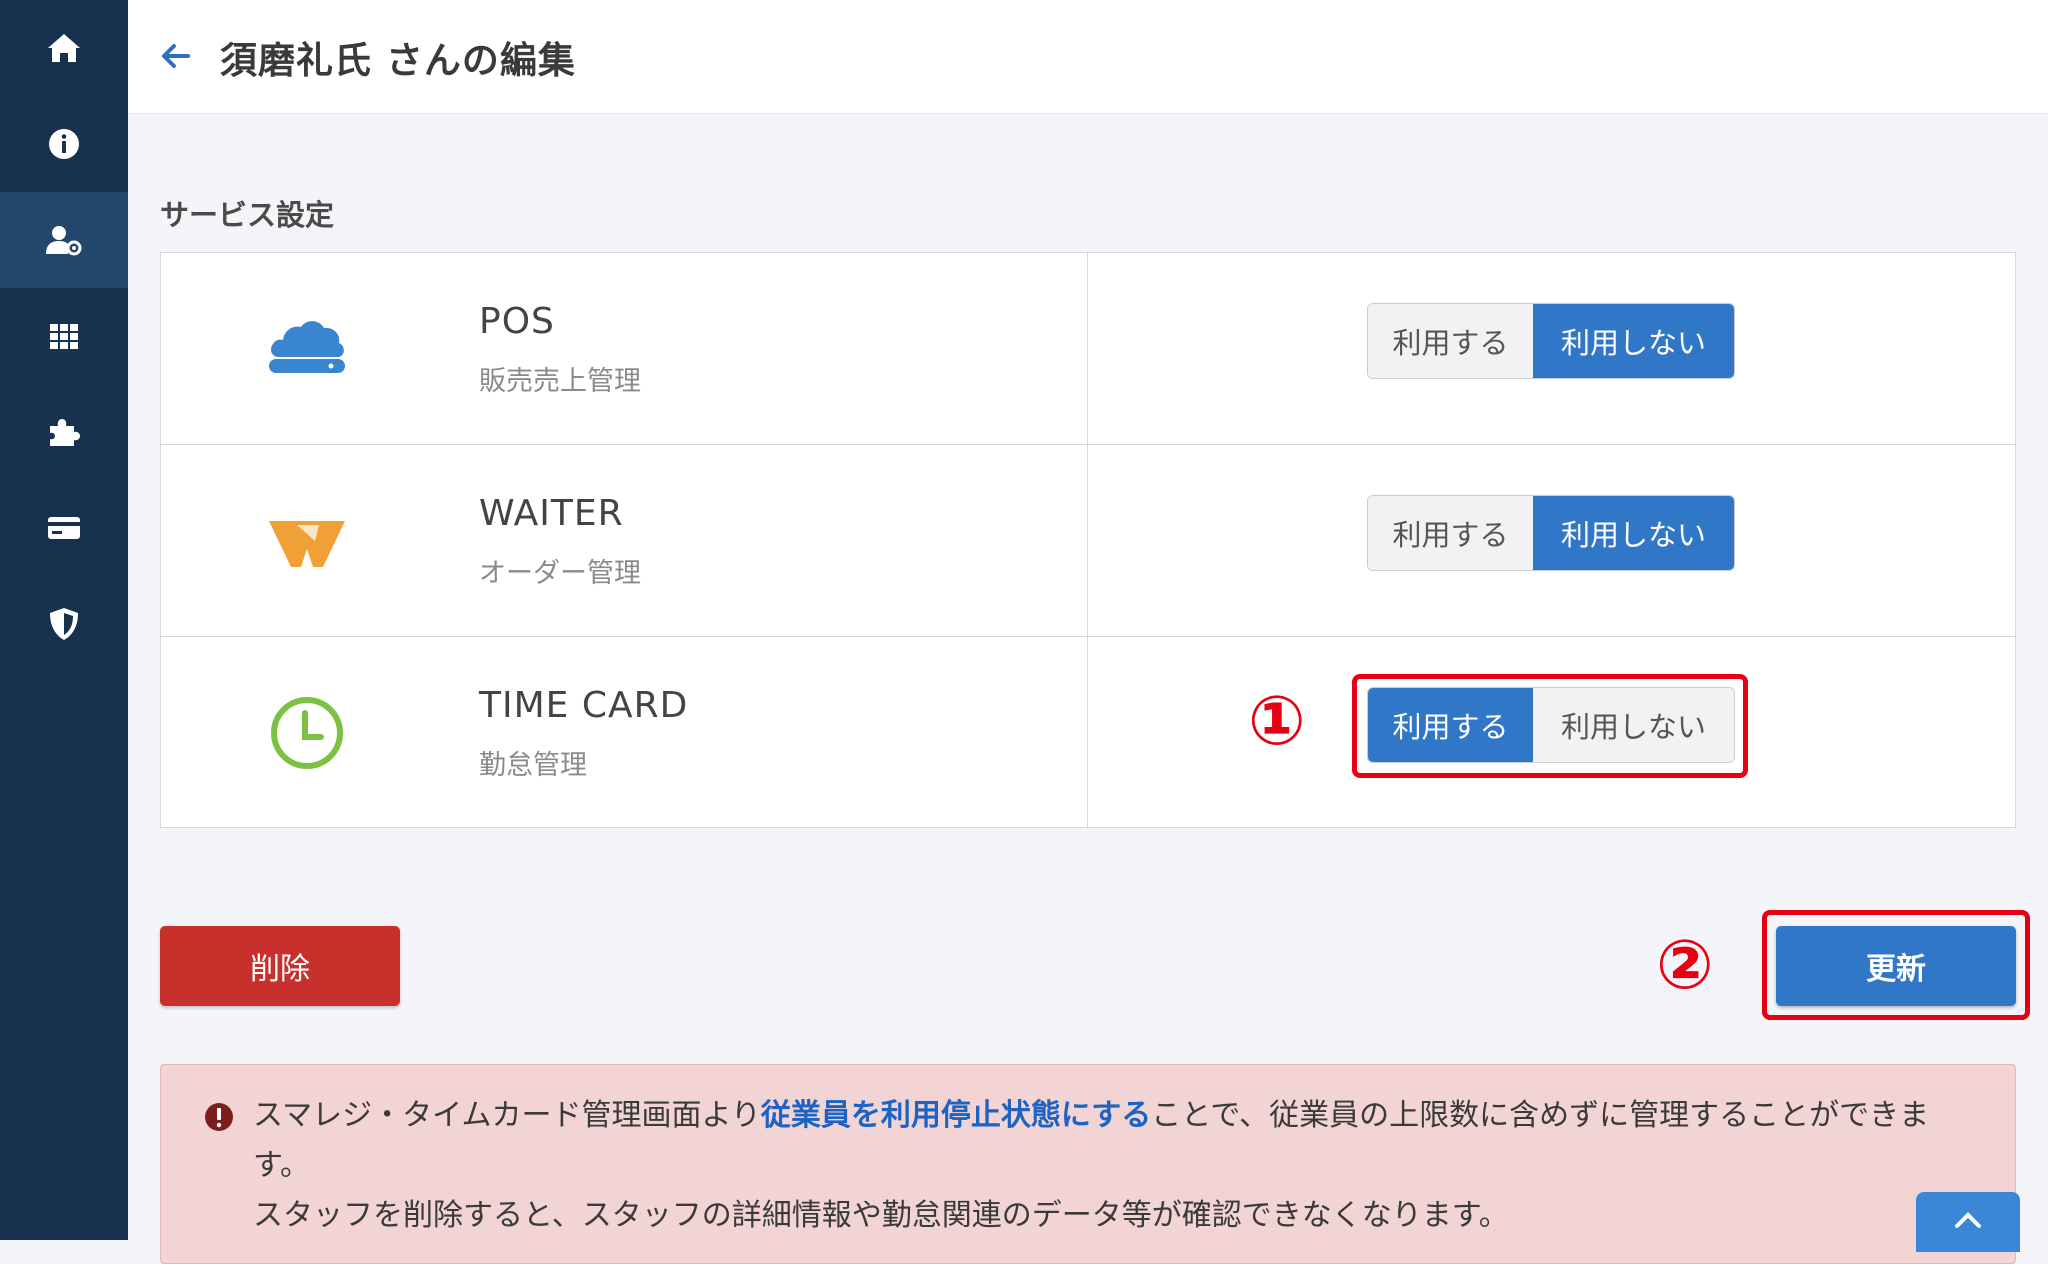 The width and height of the screenshot is (2048, 1264). I want to click on credit-card-icon, so click(64, 528).